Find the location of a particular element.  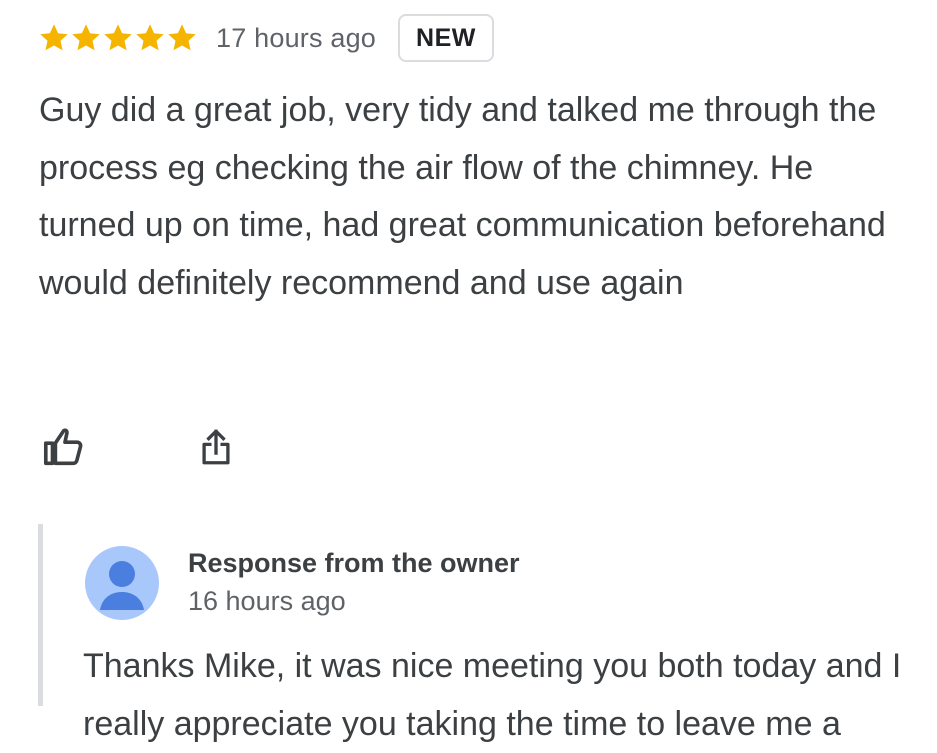

owner-response-timestamp: 16 hours ago is located at coordinates (267, 601).